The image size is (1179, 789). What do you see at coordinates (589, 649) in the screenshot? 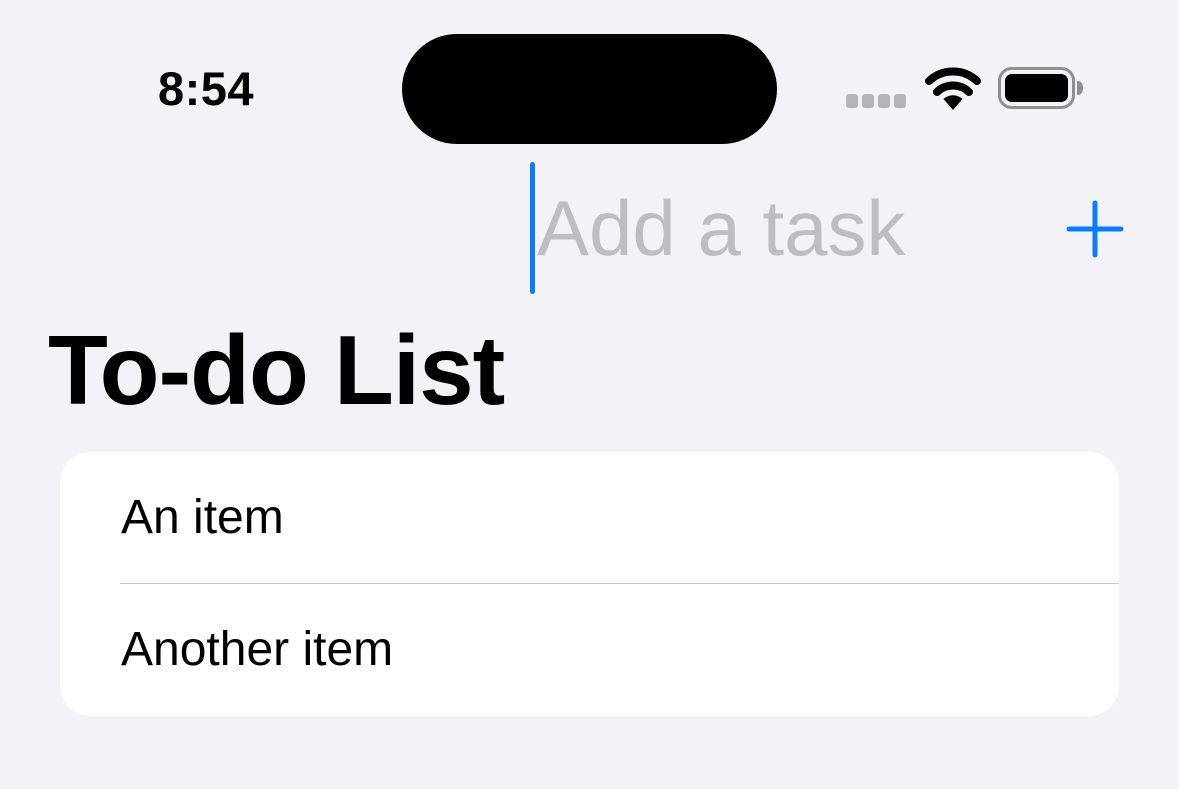
I see `list-item: Another item` at bounding box center [589, 649].